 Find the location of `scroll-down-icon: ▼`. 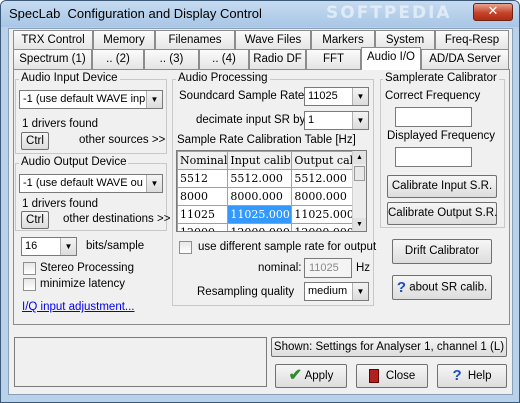

scroll-down-icon: ▼ is located at coordinates (359, 224).